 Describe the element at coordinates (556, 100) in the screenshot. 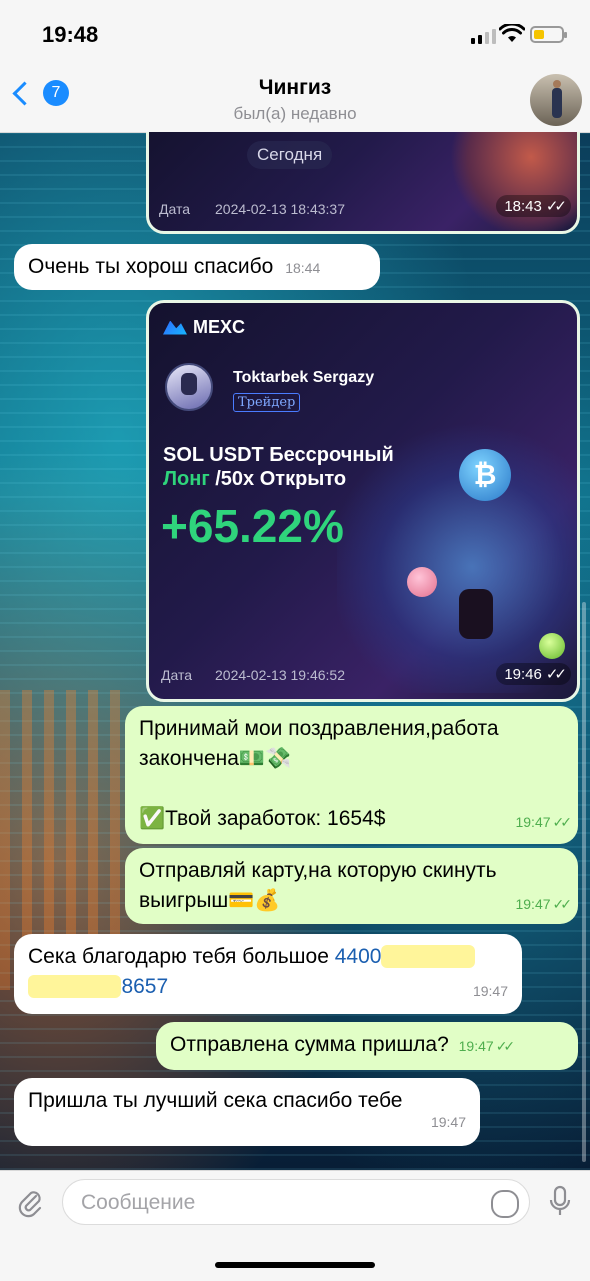

I see `contact-avatar` at that location.